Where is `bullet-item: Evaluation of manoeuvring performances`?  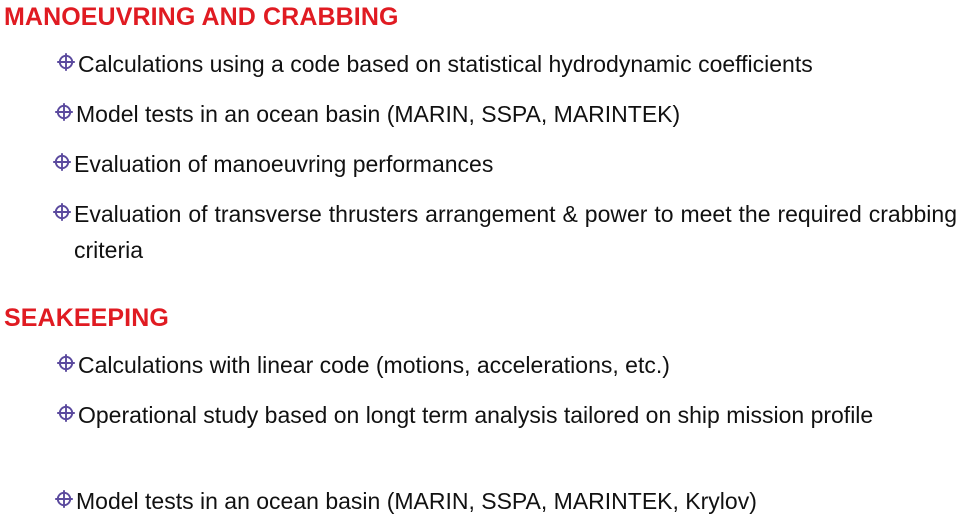
bullet-item: Evaluation of manoeuvring performances is located at coordinates (496, 164).